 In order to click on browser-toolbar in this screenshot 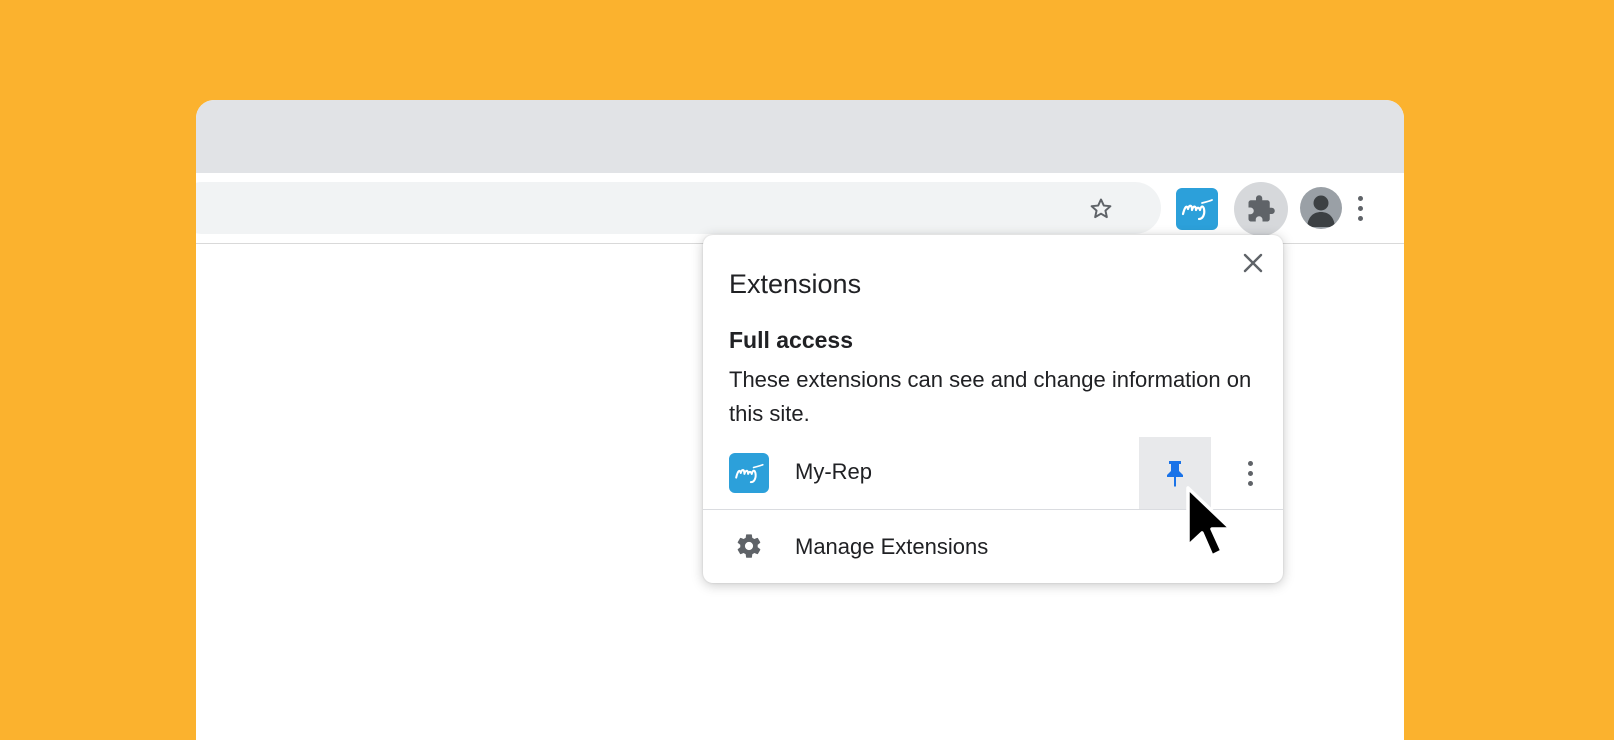, I will do `click(800, 208)`.